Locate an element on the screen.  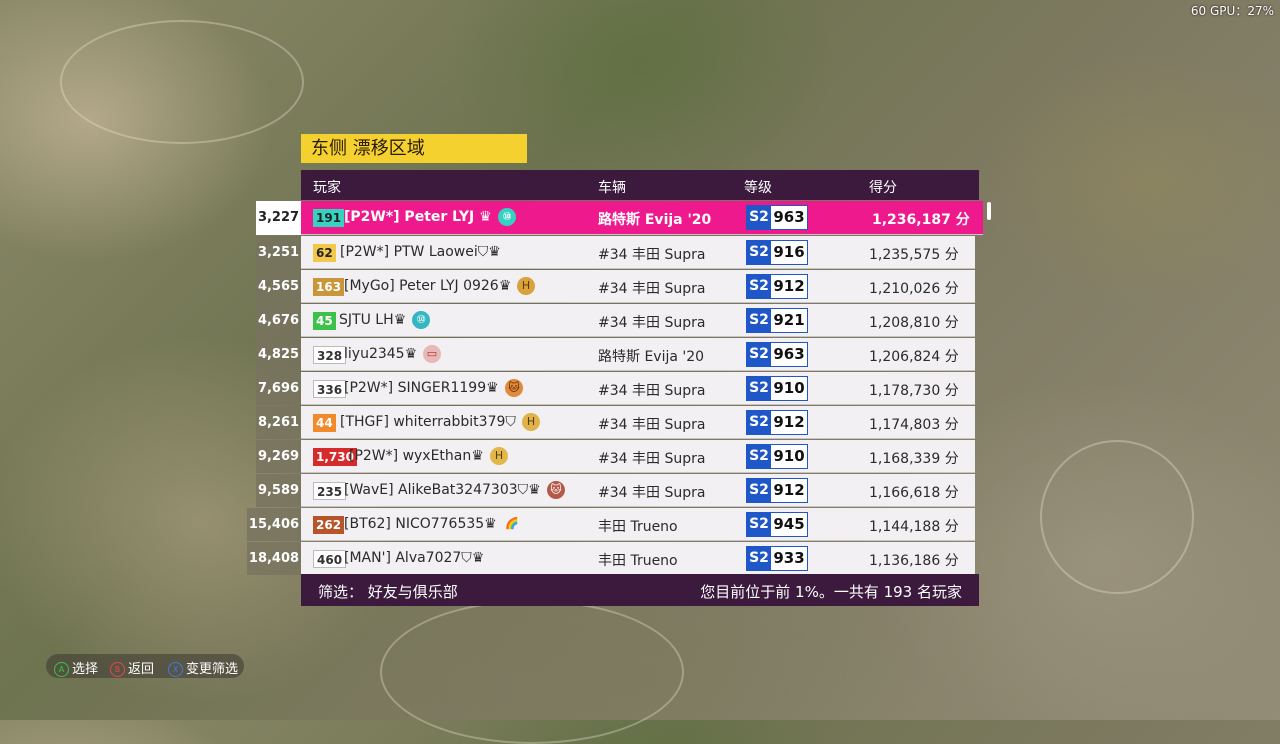
level-badge: 191 is located at coordinates (329, 218).